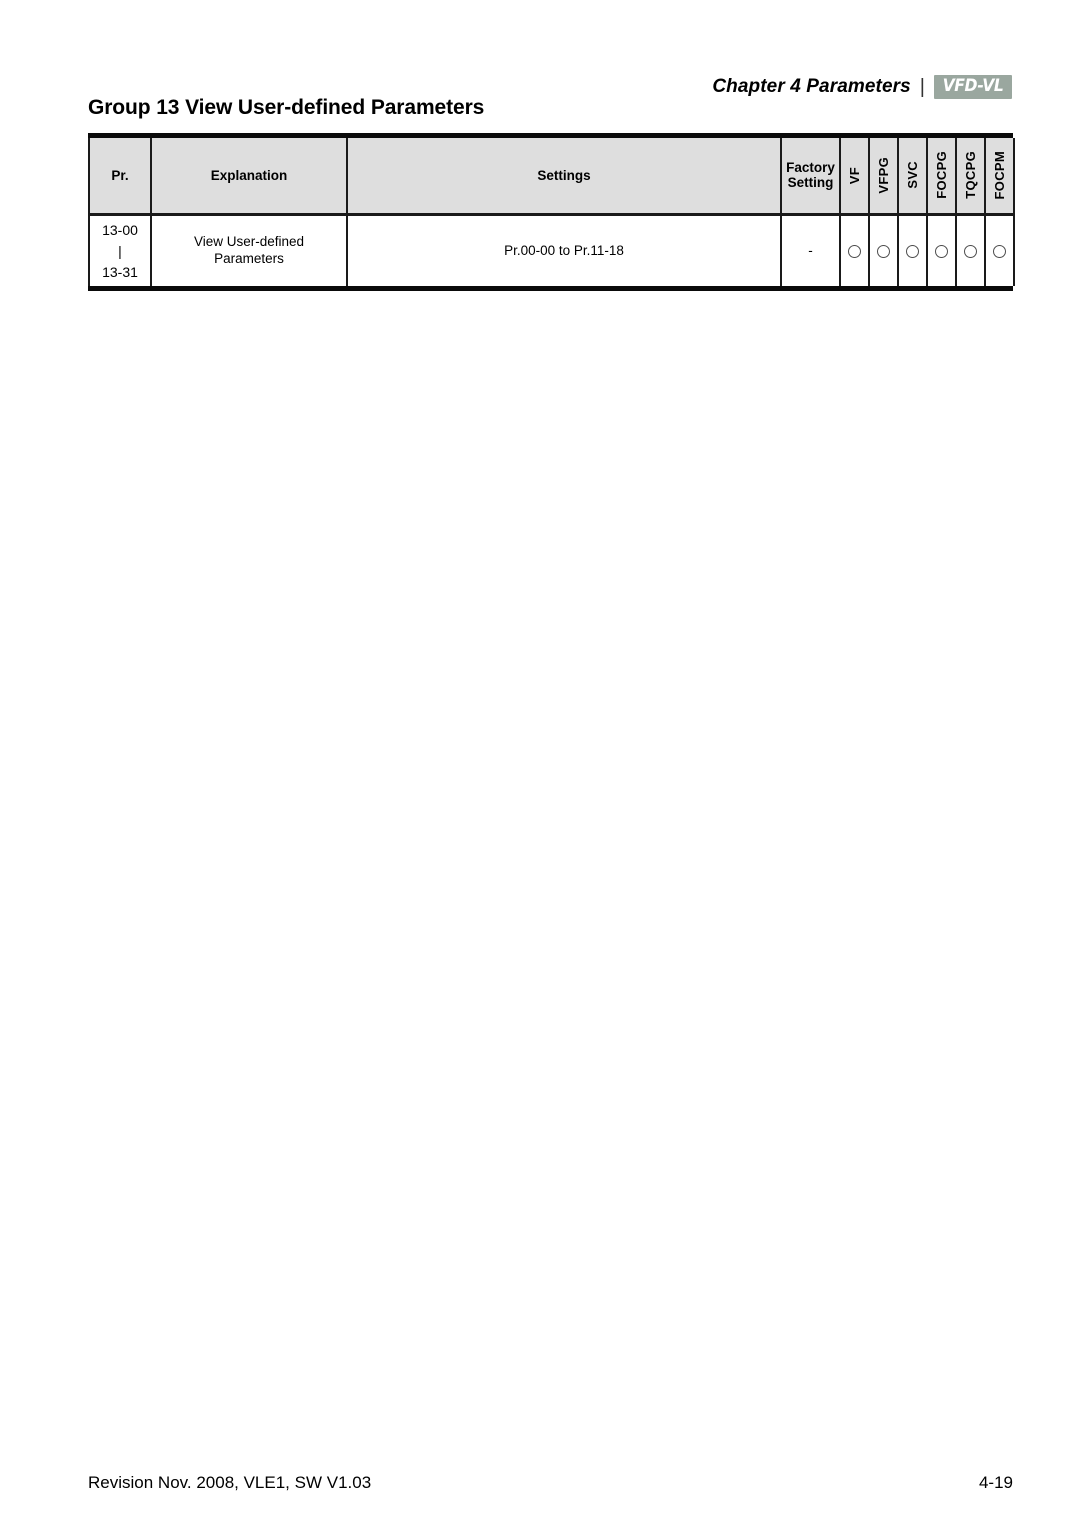 The height and width of the screenshot is (1534, 1080). I want to click on cell-mode-tqcpg, so click(970, 250).